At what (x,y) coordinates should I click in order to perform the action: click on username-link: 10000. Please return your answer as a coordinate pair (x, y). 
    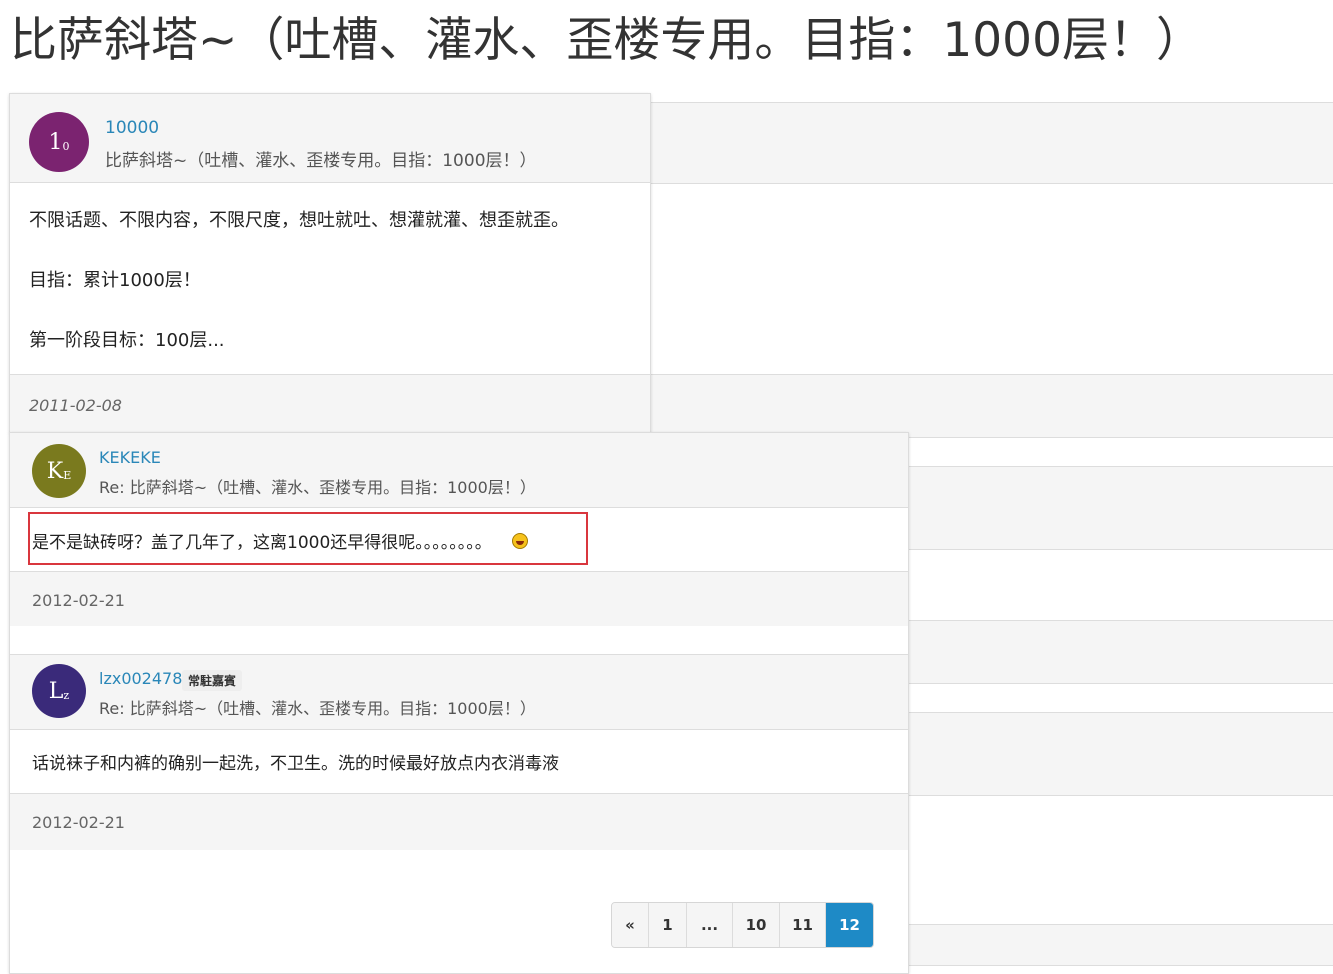
    Looking at the image, I should click on (132, 128).